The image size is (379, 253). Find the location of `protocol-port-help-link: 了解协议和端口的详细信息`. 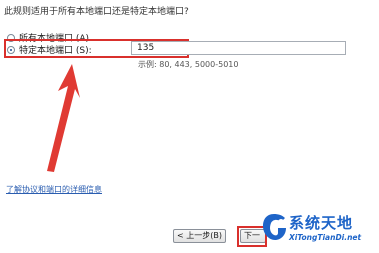

protocol-port-help-link: 了解协议和端口的详细信息 is located at coordinates (54, 189).